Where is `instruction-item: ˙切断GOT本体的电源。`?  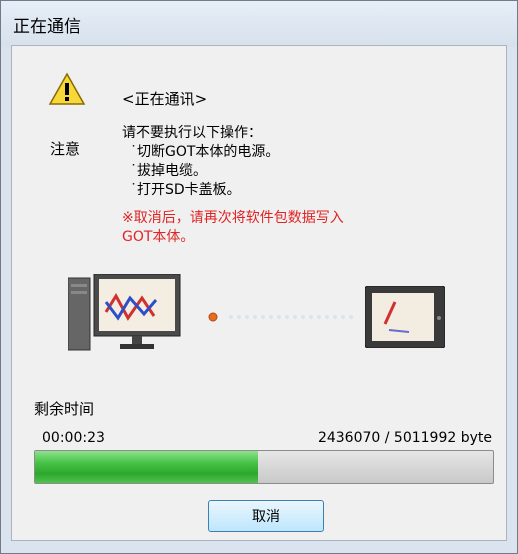 instruction-item: ˙切断GOT本体的电源。 is located at coordinates (205, 152).